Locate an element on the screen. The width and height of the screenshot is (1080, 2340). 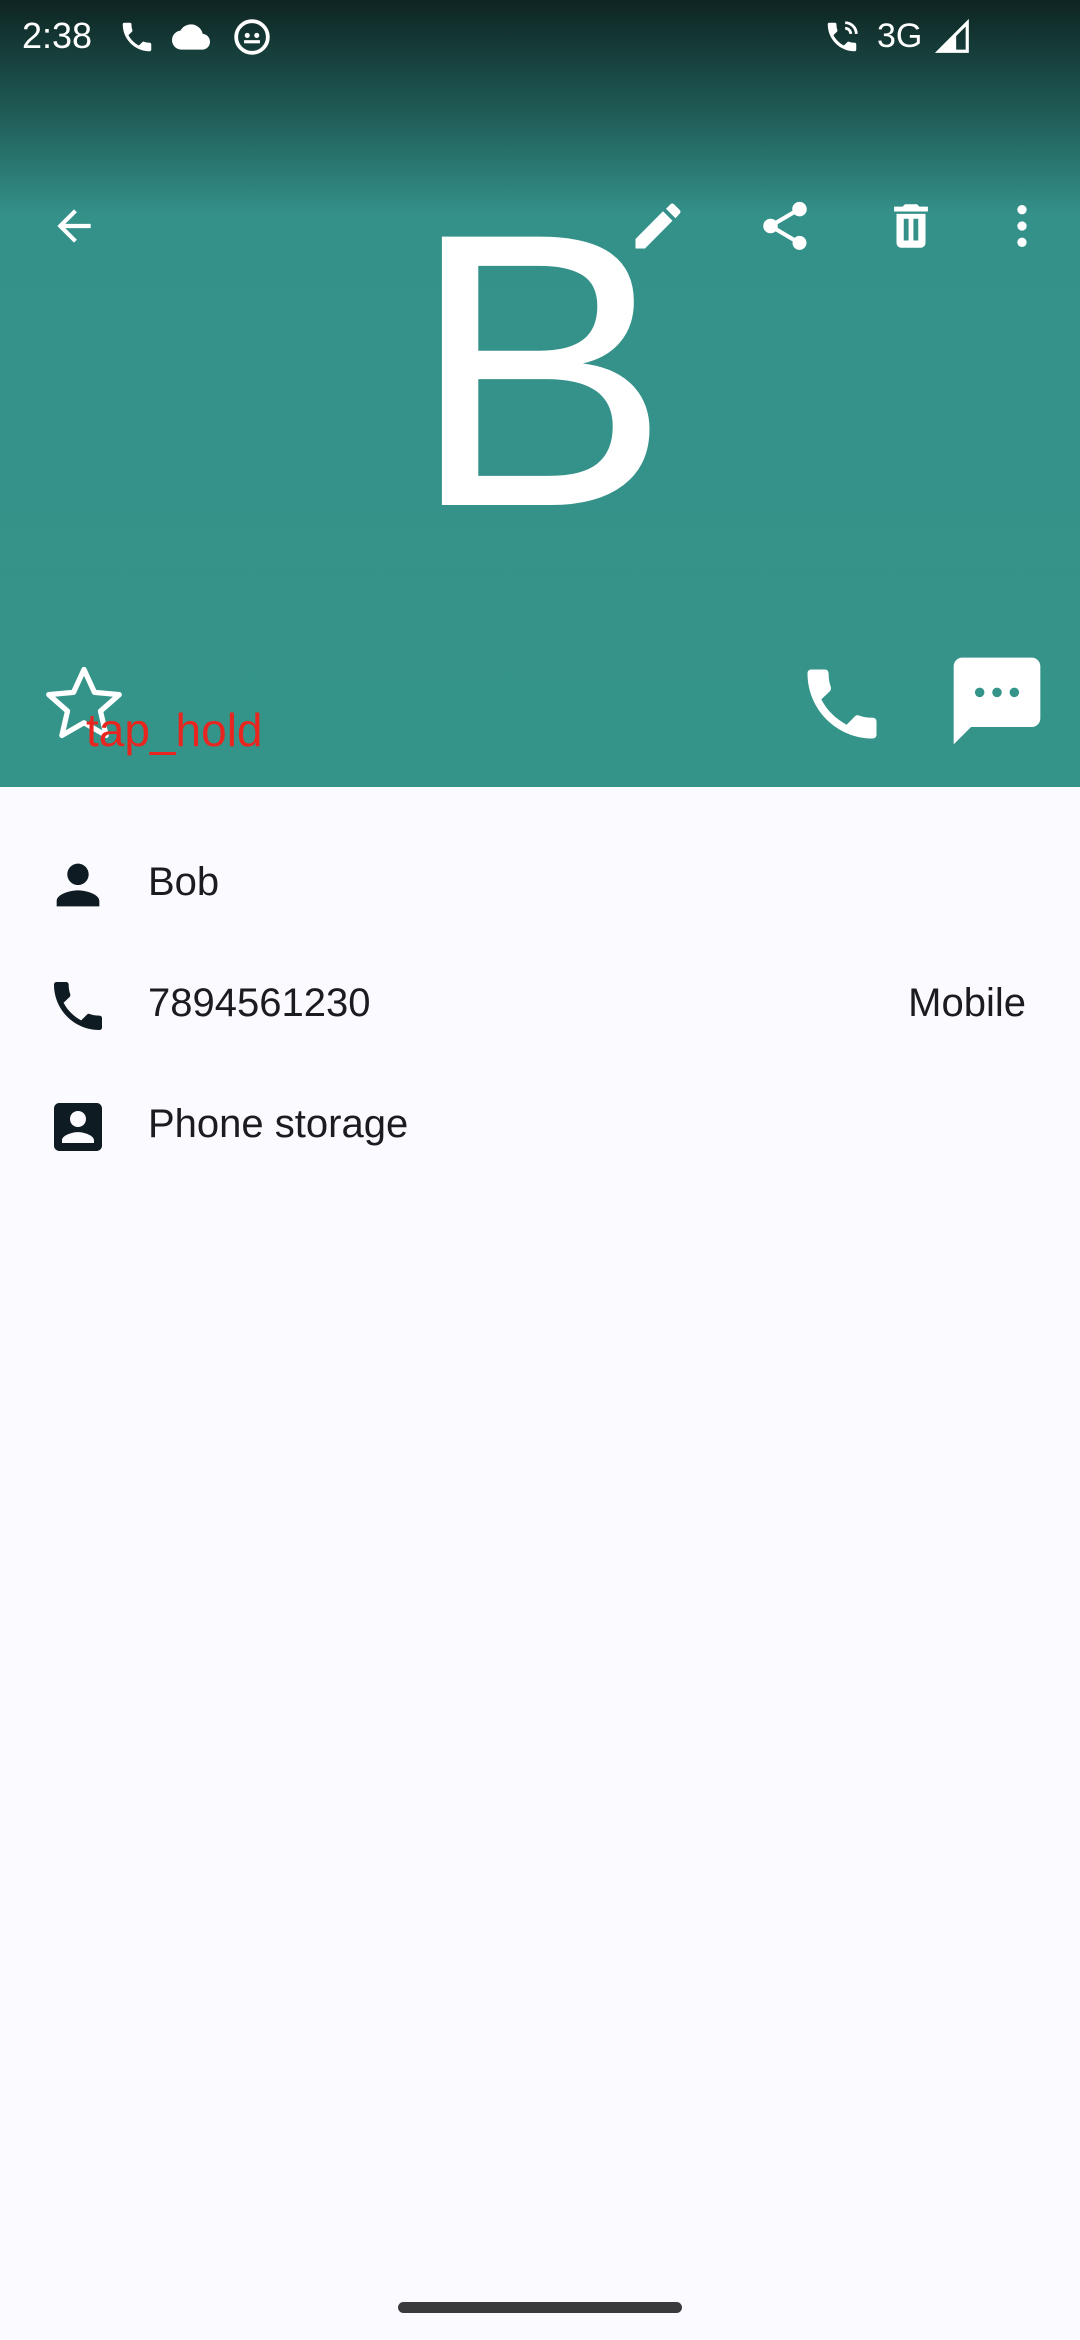
more-vert-icon is located at coordinates (1022, 226).